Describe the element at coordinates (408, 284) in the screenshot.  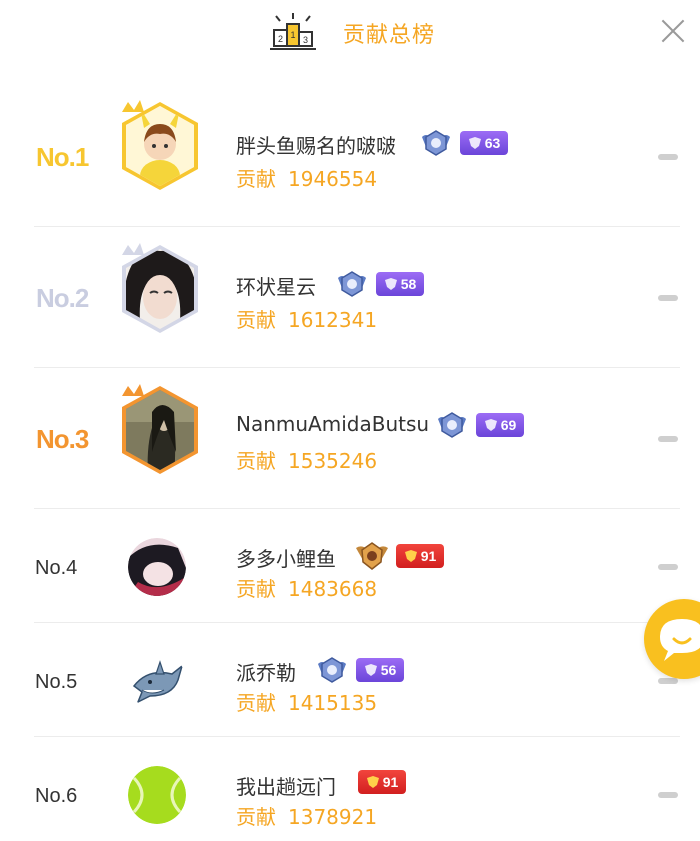
I see `level-number: 58` at that location.